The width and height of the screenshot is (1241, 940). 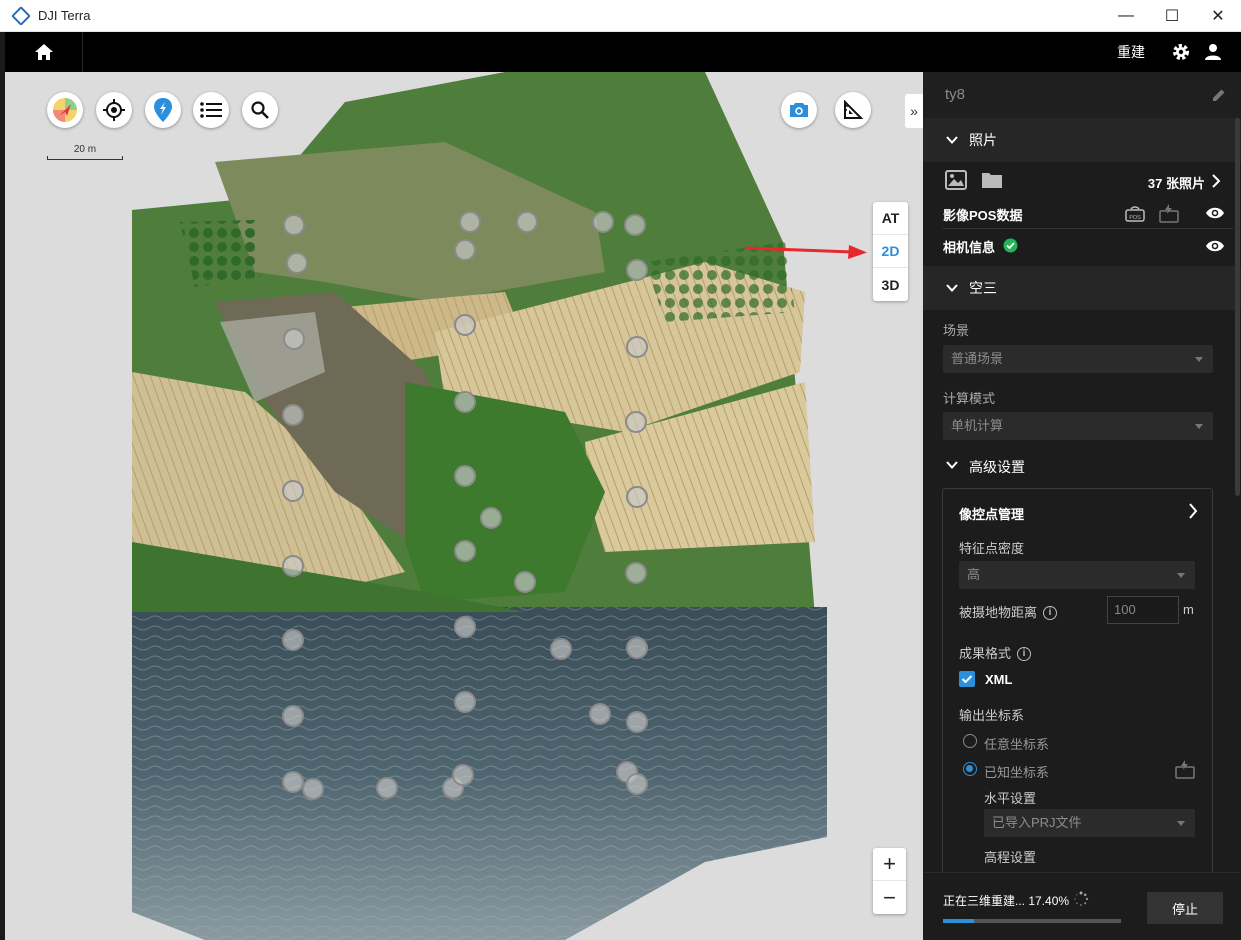 What do you see at coordinates (1017, 772) in the screenshot?
I see `known-coord-label: 已知坐标系` at bounding box center [1017, 772].